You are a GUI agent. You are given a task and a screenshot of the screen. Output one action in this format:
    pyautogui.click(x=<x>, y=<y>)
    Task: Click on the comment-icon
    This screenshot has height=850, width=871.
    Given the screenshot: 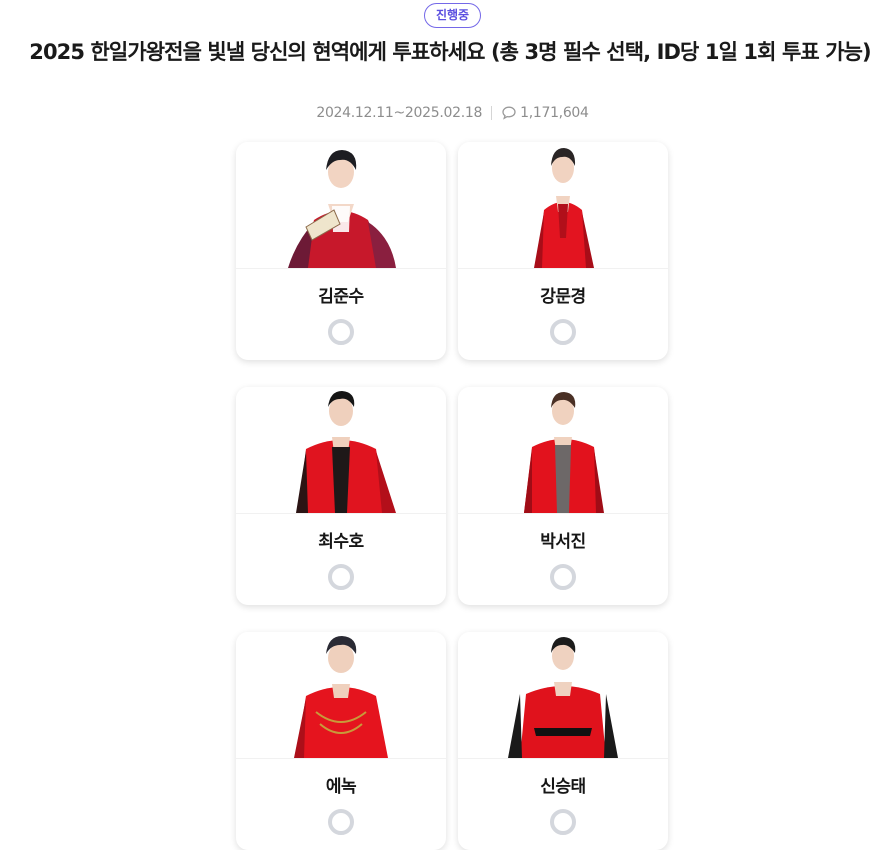 What is the action you would take?
    pyautogui.click(x=509, y=113)
    